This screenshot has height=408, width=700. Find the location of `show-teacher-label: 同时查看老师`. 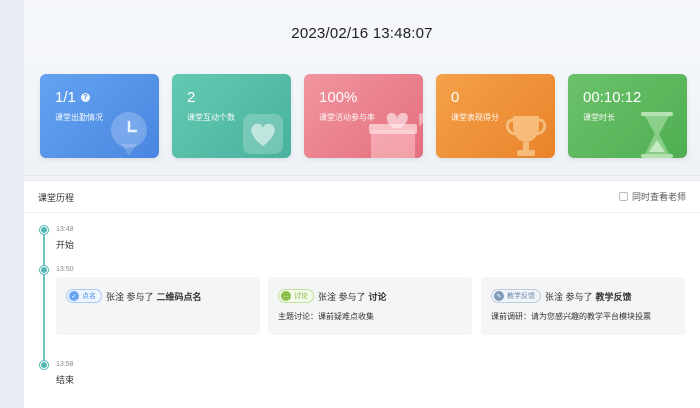

show-teacher-label: 同时查看老师 is located at coordinates (658, 197).